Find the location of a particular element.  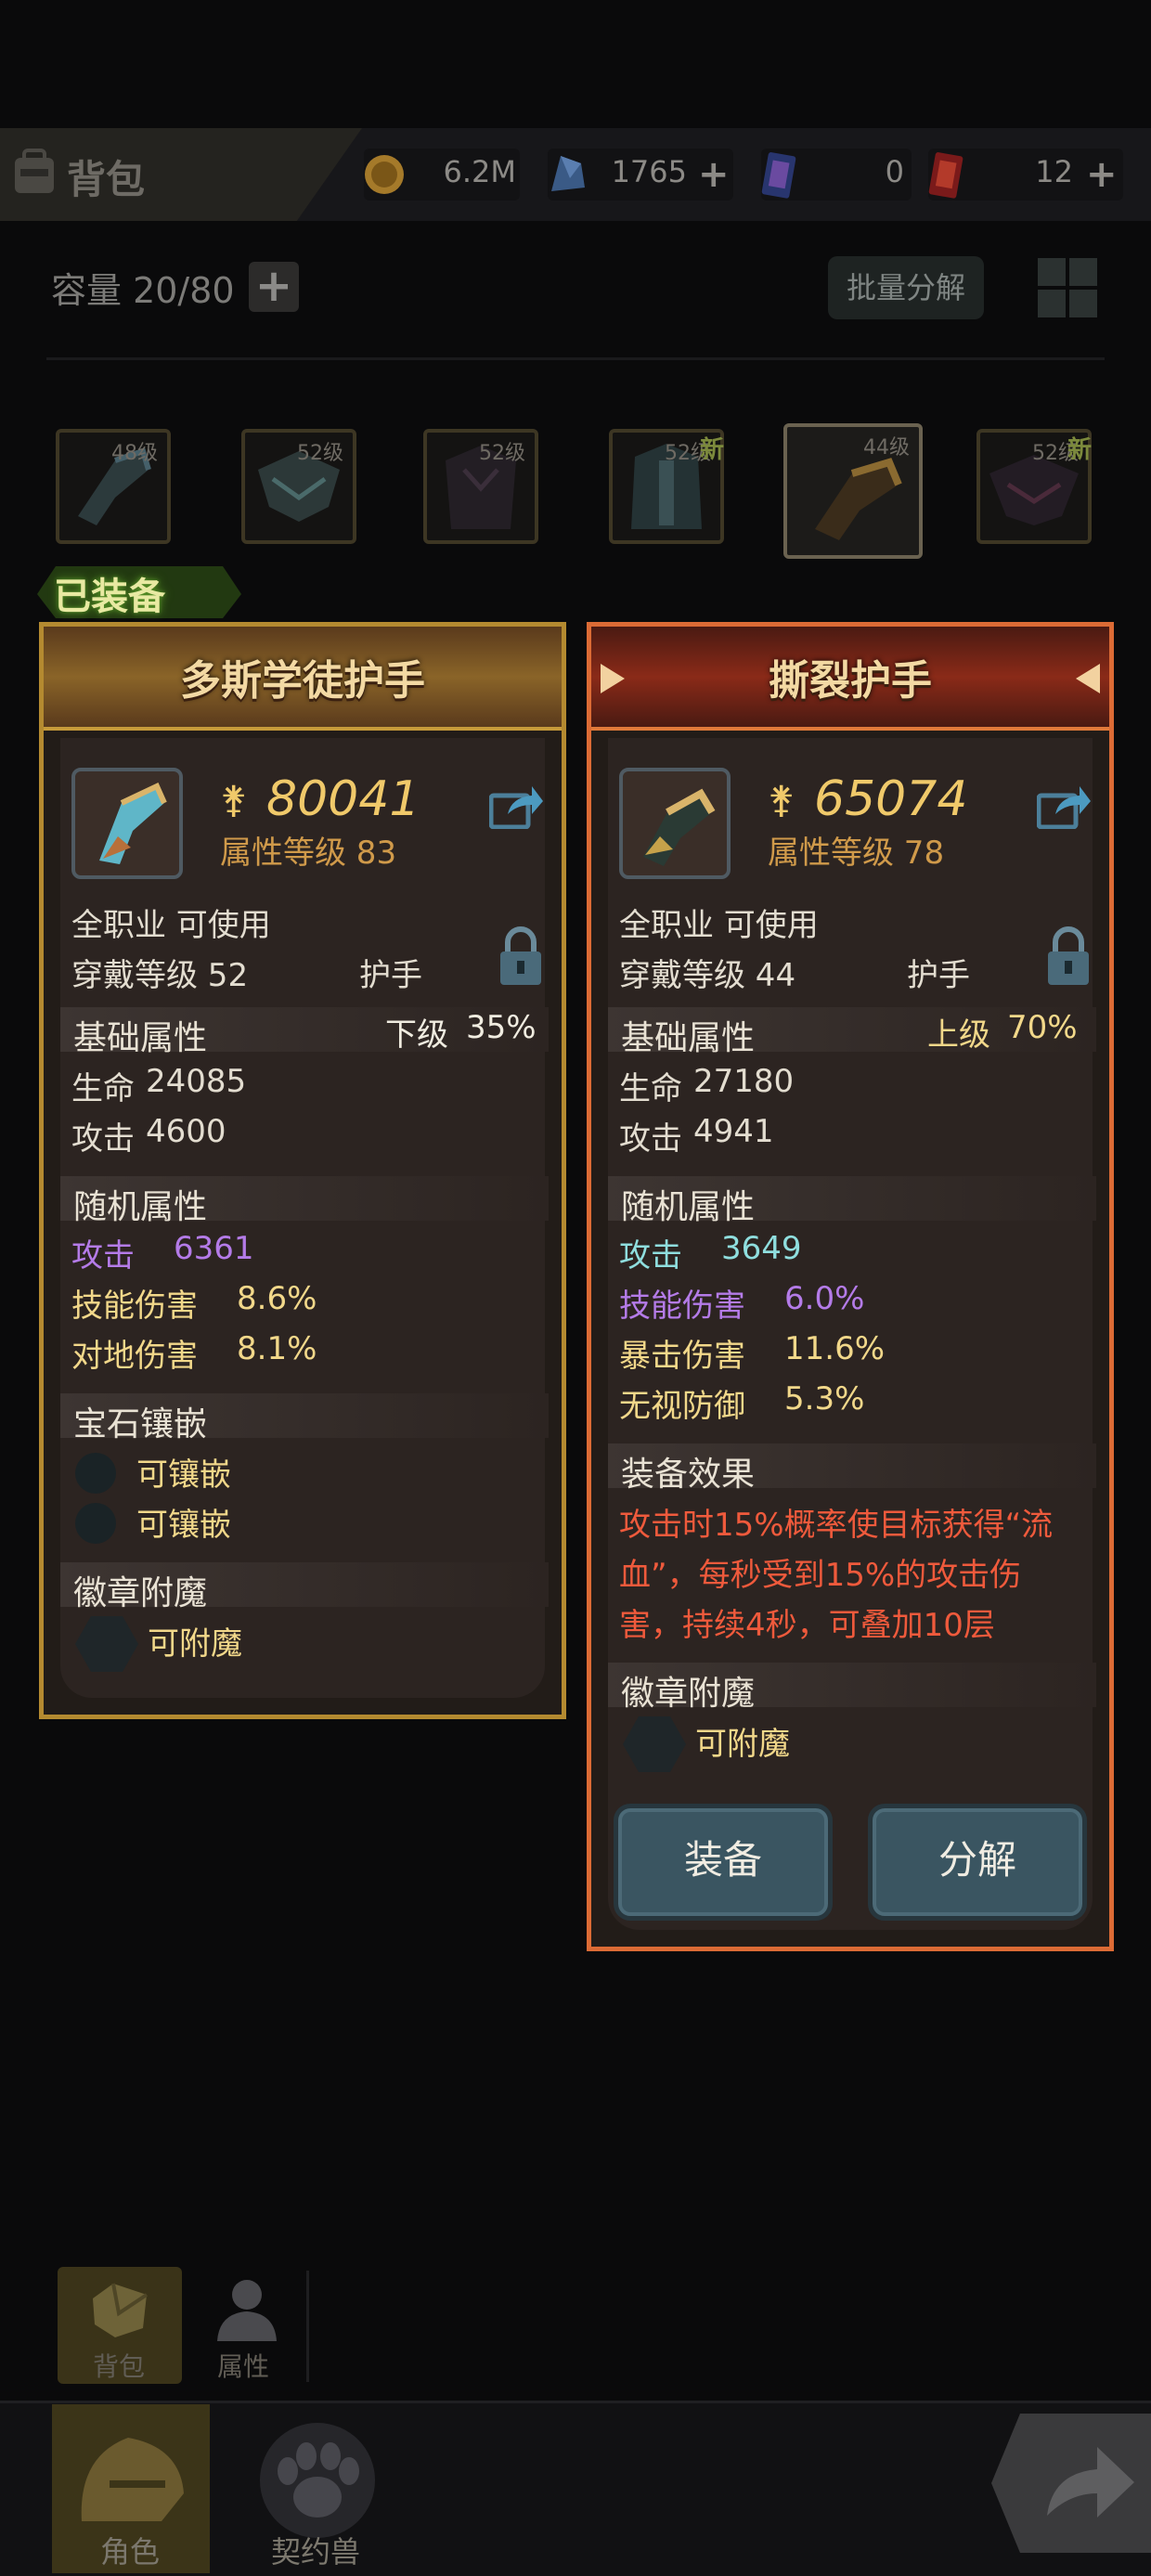

paw-icon is located at coordinates (318, 2480).